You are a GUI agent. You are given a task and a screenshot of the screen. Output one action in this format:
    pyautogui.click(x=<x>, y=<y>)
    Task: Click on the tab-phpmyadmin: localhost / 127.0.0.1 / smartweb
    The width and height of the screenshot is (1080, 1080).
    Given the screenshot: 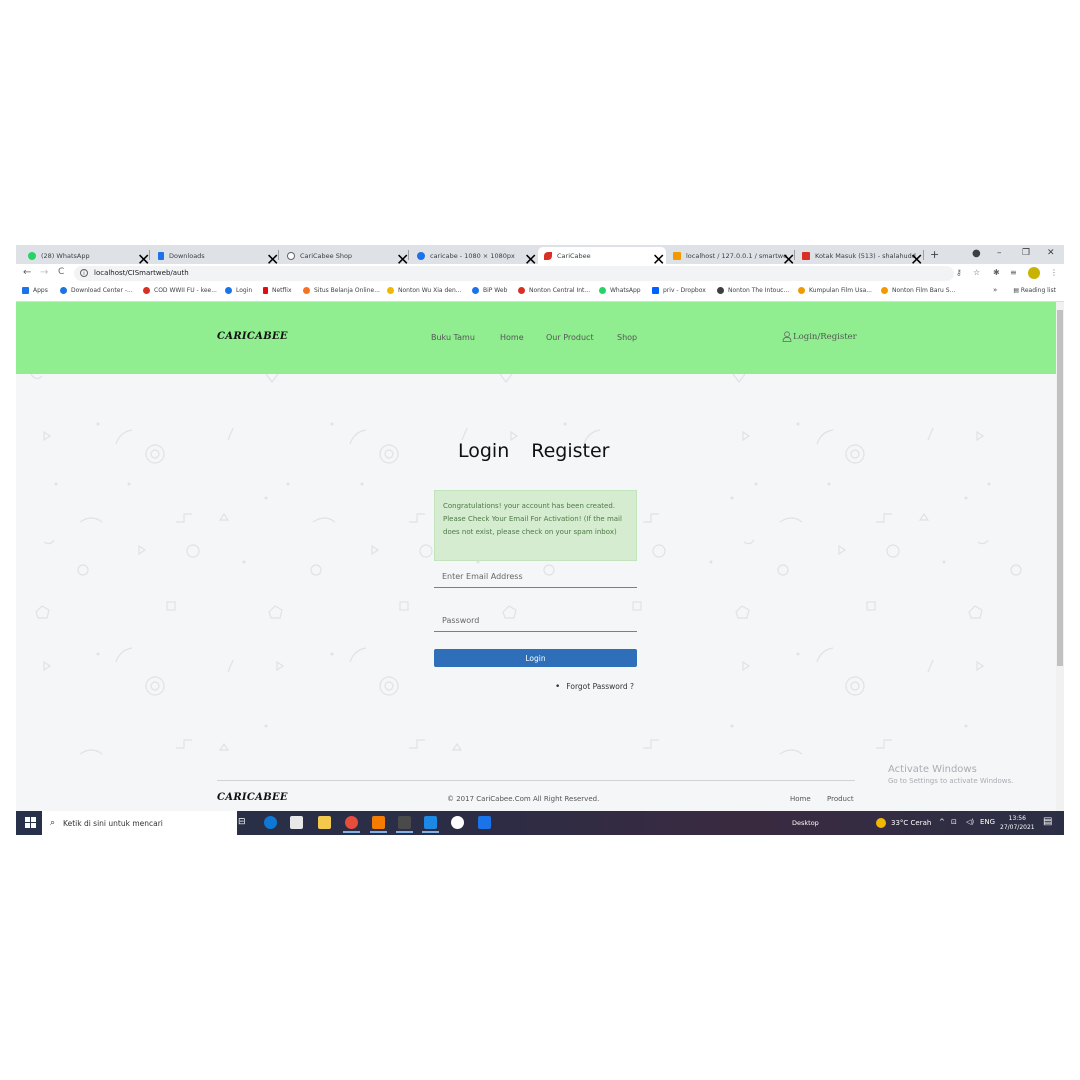 What is the action you would take?
    pyautogui.click(x=730, y=255)
    